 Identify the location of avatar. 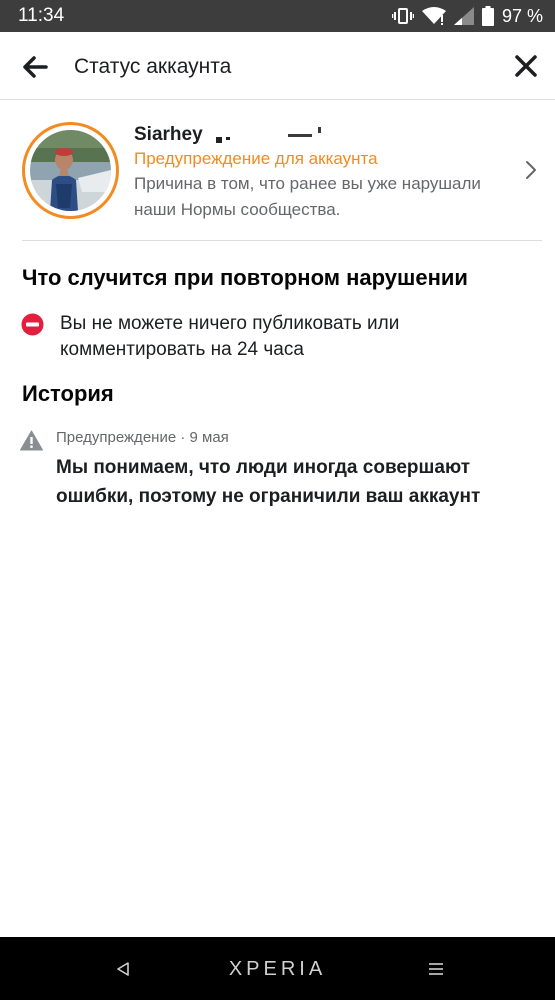
(70, 170).